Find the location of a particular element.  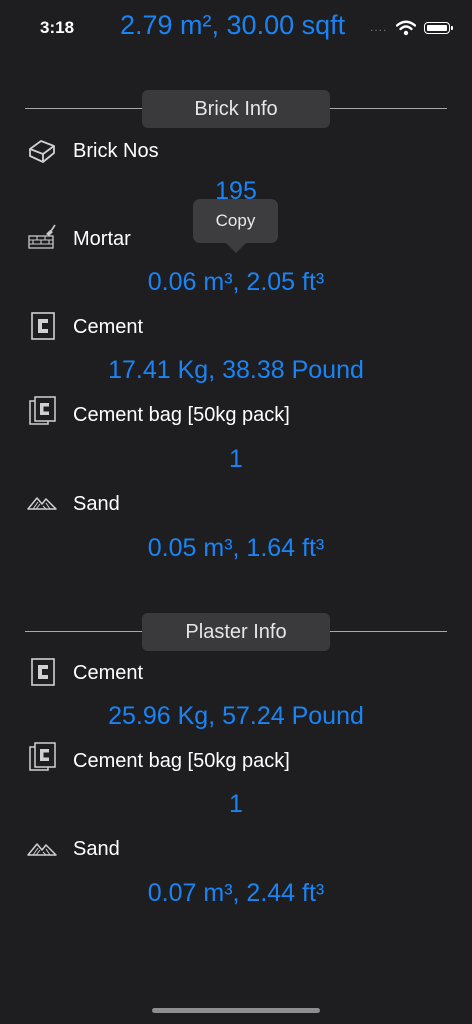

value-plaster-cement: 25.96 Kg, 57.24 Pound is located at coordinates (236, 716).